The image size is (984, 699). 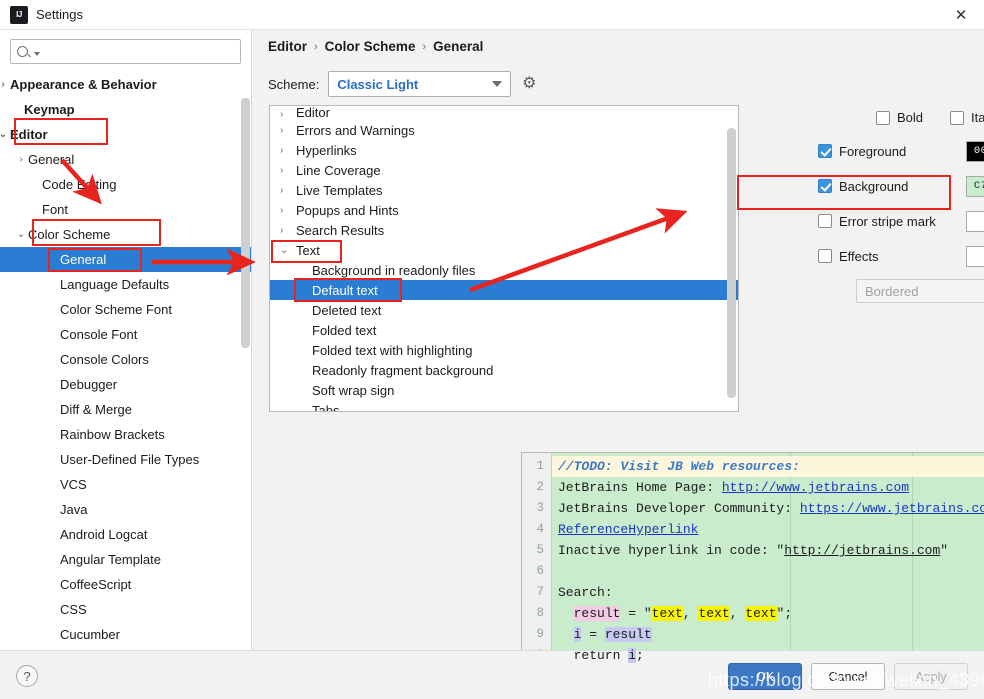 I want to click on sidebar-item-font: Font, so click(x=125, y=209).